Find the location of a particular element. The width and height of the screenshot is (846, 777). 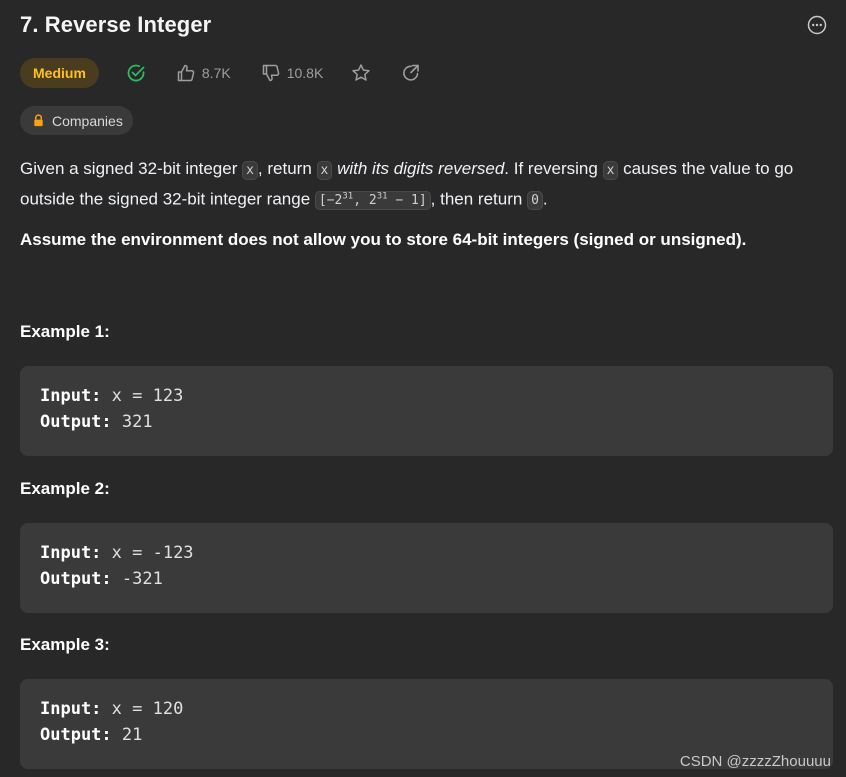

example-output: Output: 321 is located at coordinates (96, 422).